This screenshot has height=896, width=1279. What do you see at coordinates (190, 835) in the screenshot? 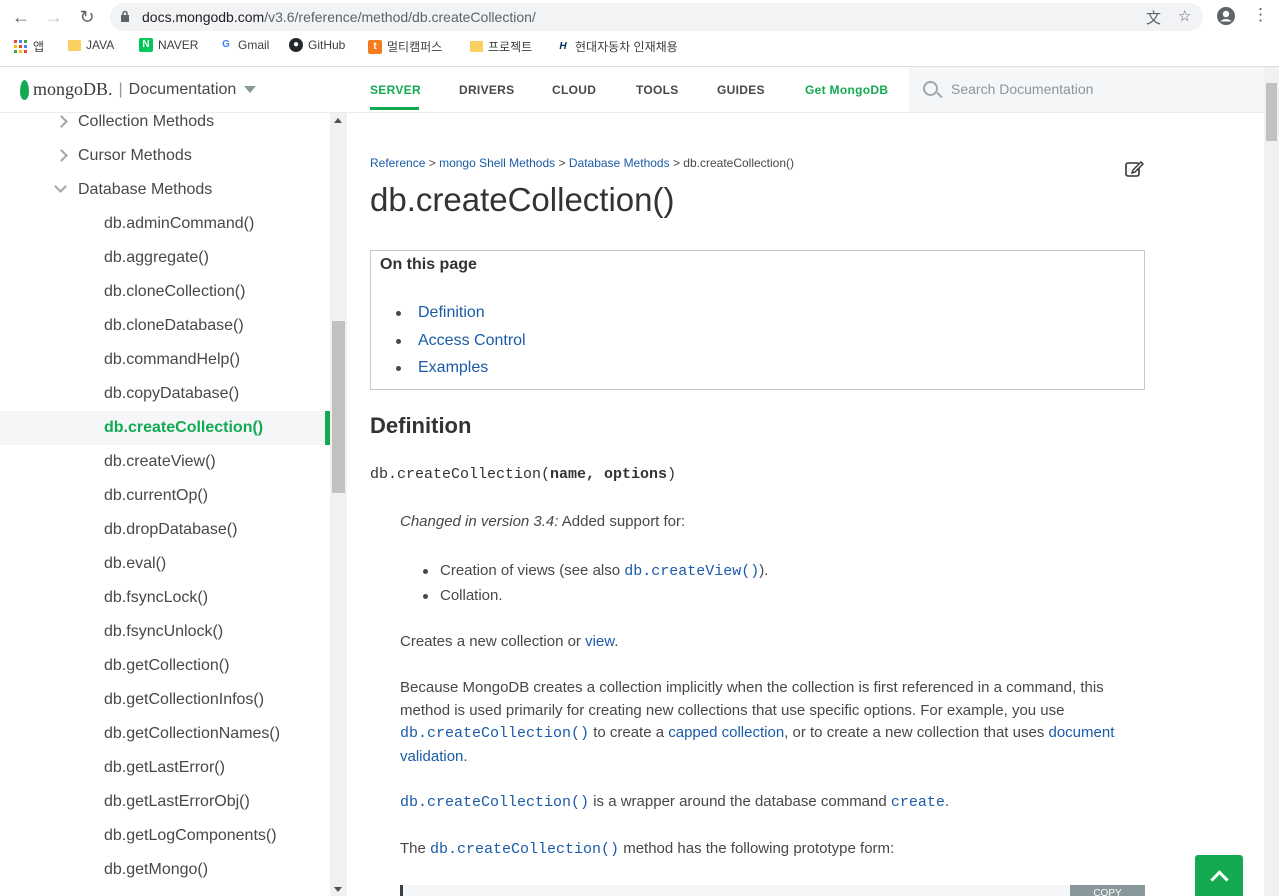
I see `sidebar-item-label: db.getLogComponents()` at bounding box center [190, 835].